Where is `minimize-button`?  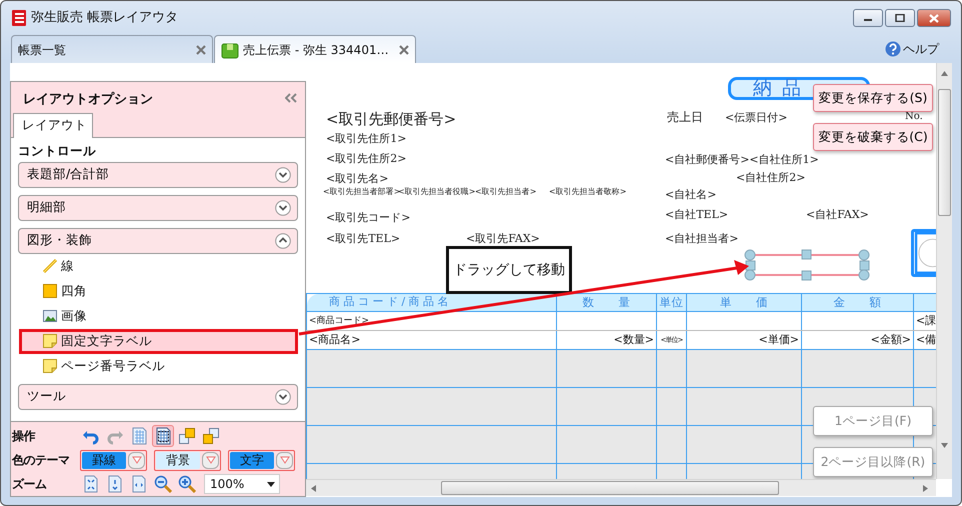 minimize-button is located at coordinates (868, 18).